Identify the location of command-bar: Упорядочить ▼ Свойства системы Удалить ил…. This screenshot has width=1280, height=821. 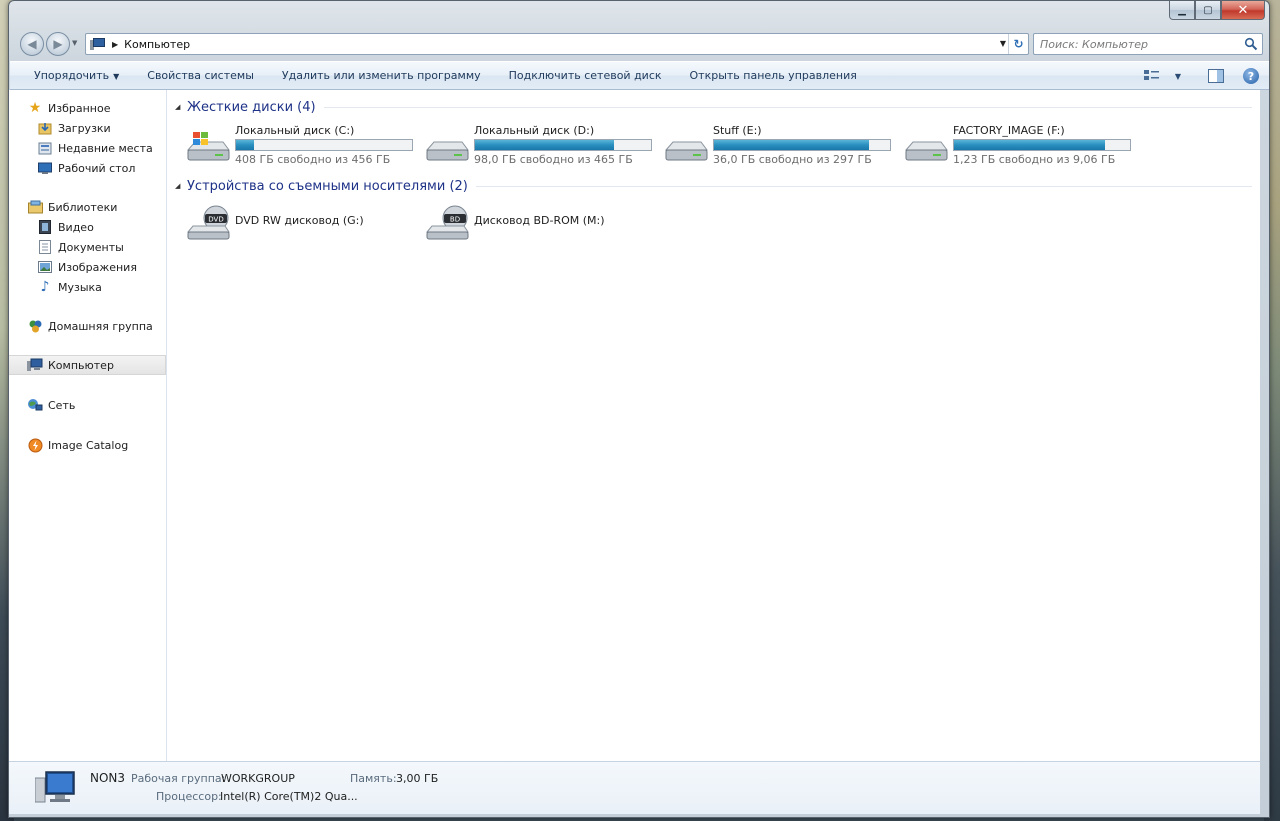
(639, 75).